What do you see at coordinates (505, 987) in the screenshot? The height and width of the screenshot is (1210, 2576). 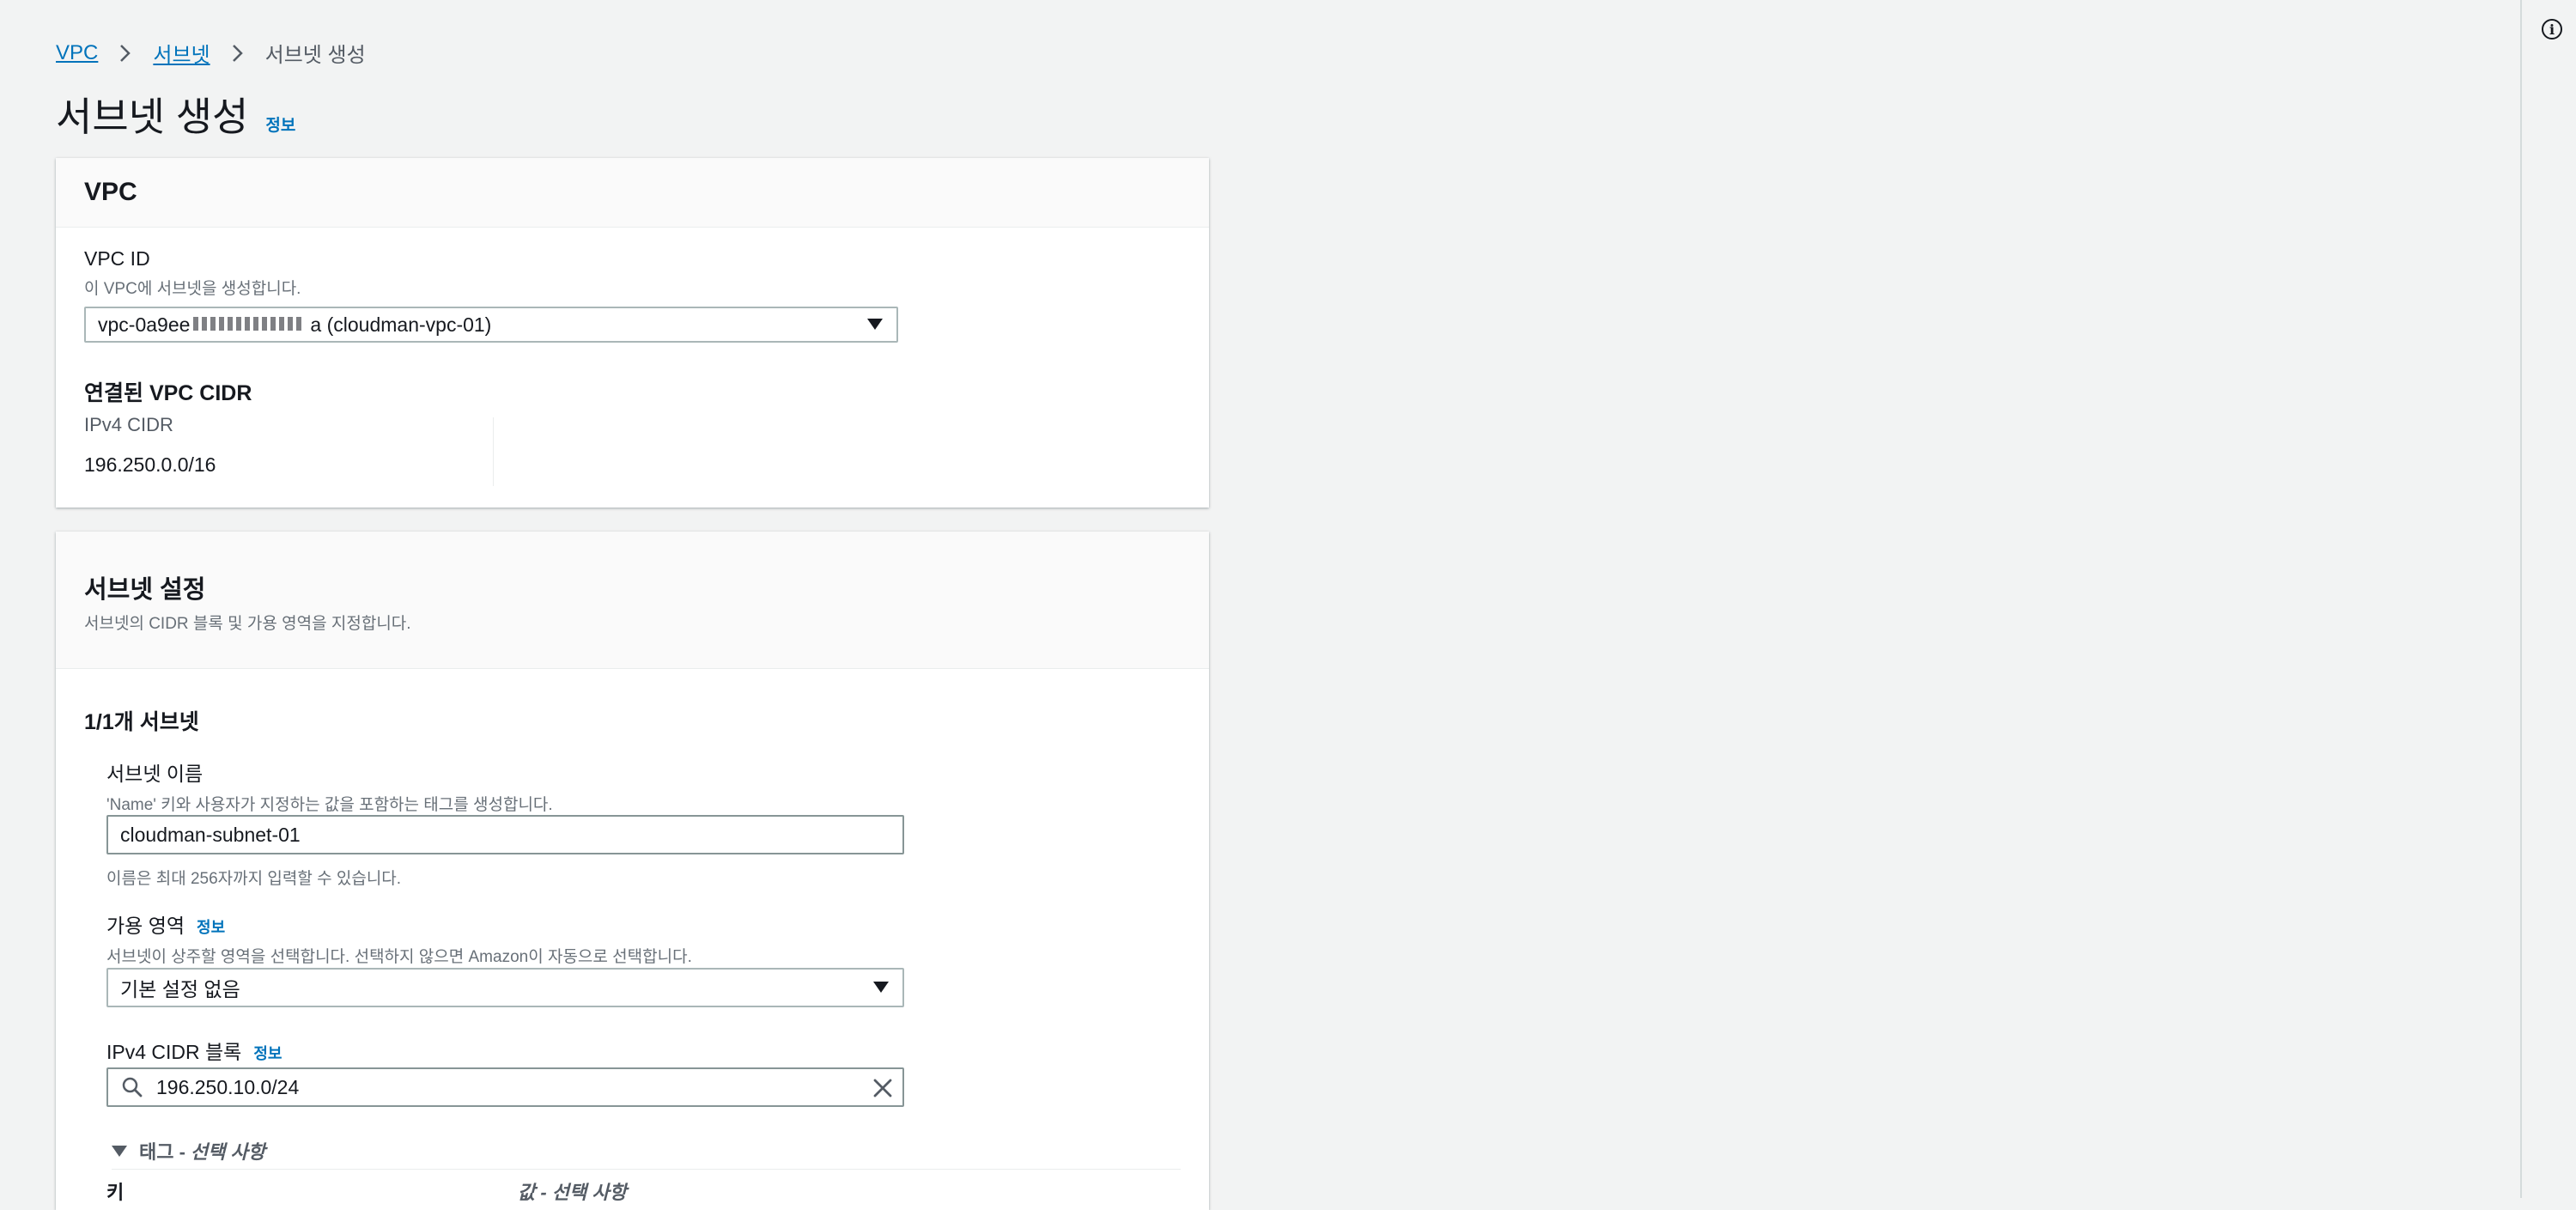 I see `availability-zone-select: 기본 설정 없음` at bounding box center [505, 987].